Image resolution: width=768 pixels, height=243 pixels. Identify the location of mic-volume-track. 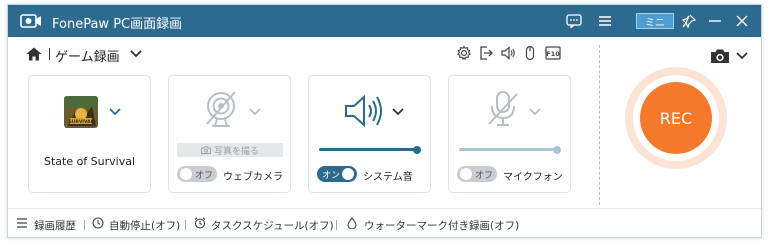
(510, 149).